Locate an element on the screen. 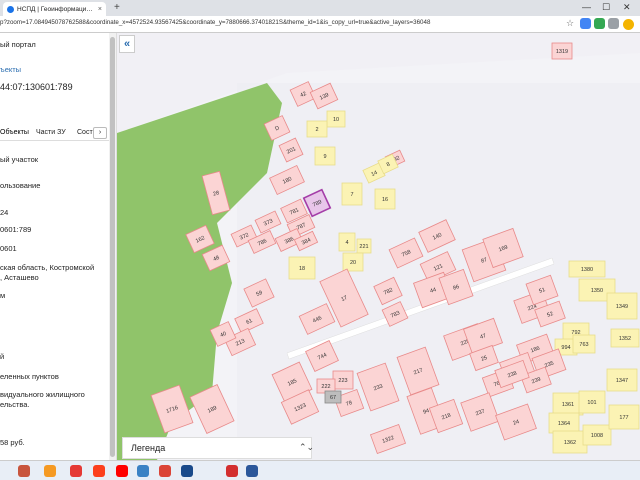 This screenshot has width=640, height=480. sidebar-scrollbar is located at coordinates (112, 246).